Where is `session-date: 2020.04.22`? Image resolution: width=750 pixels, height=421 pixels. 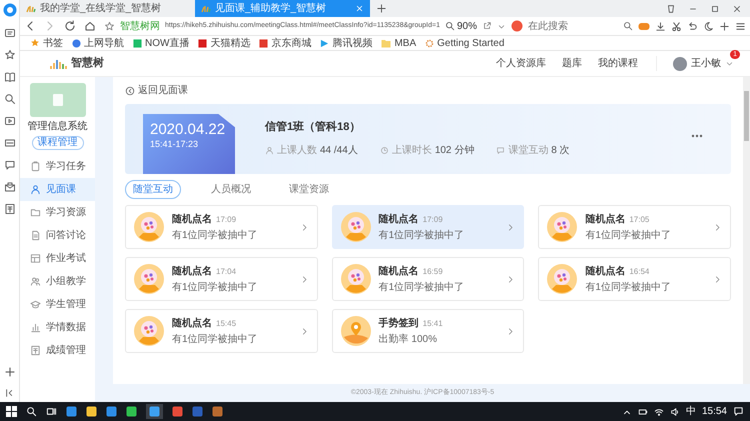 session-date: 2020.04.22 is located at coordinates (188, 129).